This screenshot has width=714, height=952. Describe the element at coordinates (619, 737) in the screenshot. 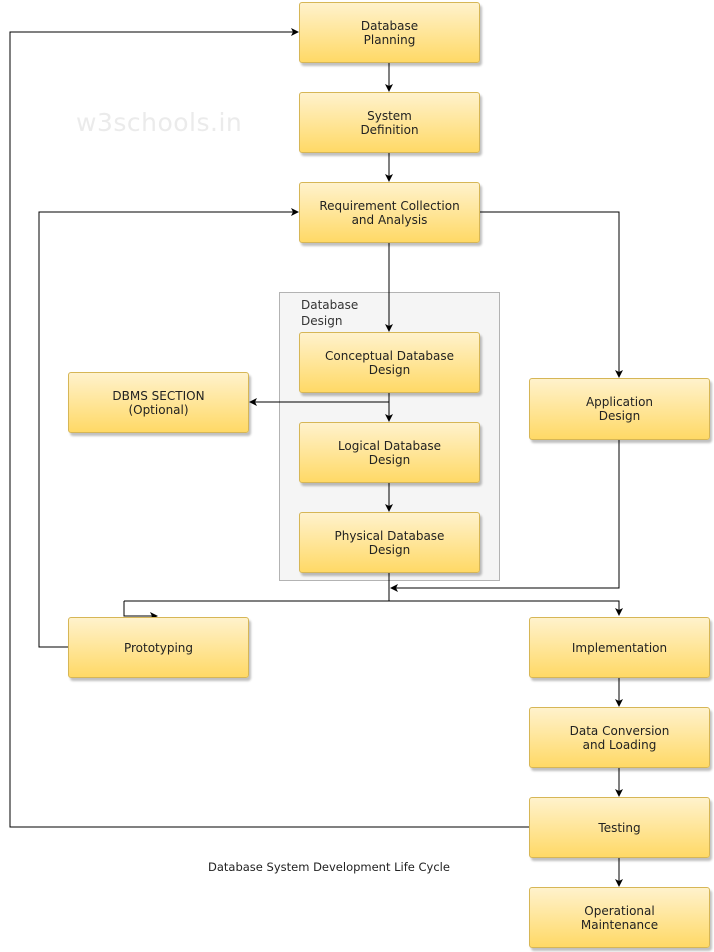

I see `box-data-conversion: Data Conversion and Loading` at that location.